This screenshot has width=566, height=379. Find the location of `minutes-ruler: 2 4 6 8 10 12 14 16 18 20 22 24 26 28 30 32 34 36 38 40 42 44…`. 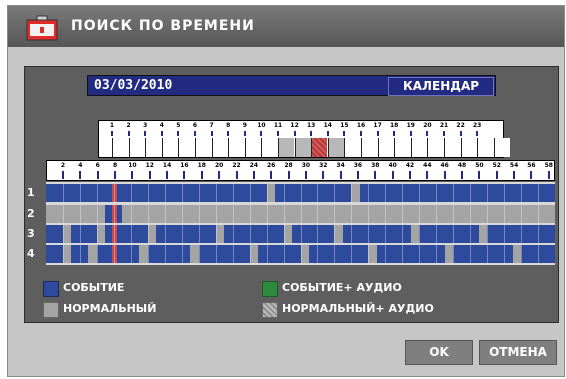

minutes-ruler: 2 4 6 8 10 12 14 16 18 20 22 24 26 28 30 32 34 36 38 40 42 44… is located at coordinates (300, 170).